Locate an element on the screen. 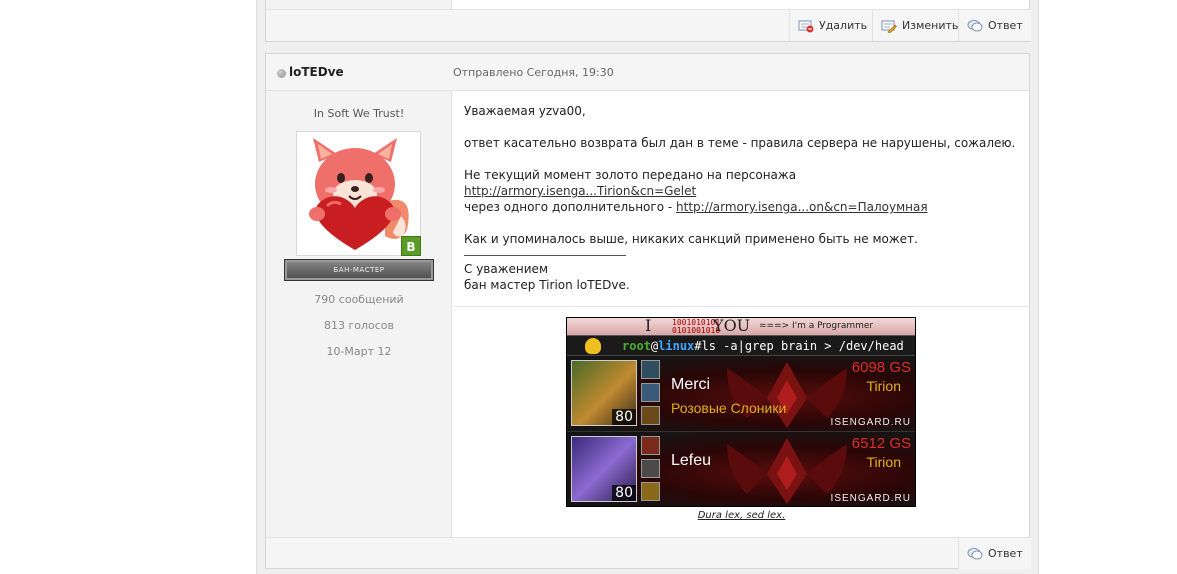 The height and width of the screenshot is (574, 1177). rank-label: БАН-МАСТЕР is located at coordinates (359, 270).